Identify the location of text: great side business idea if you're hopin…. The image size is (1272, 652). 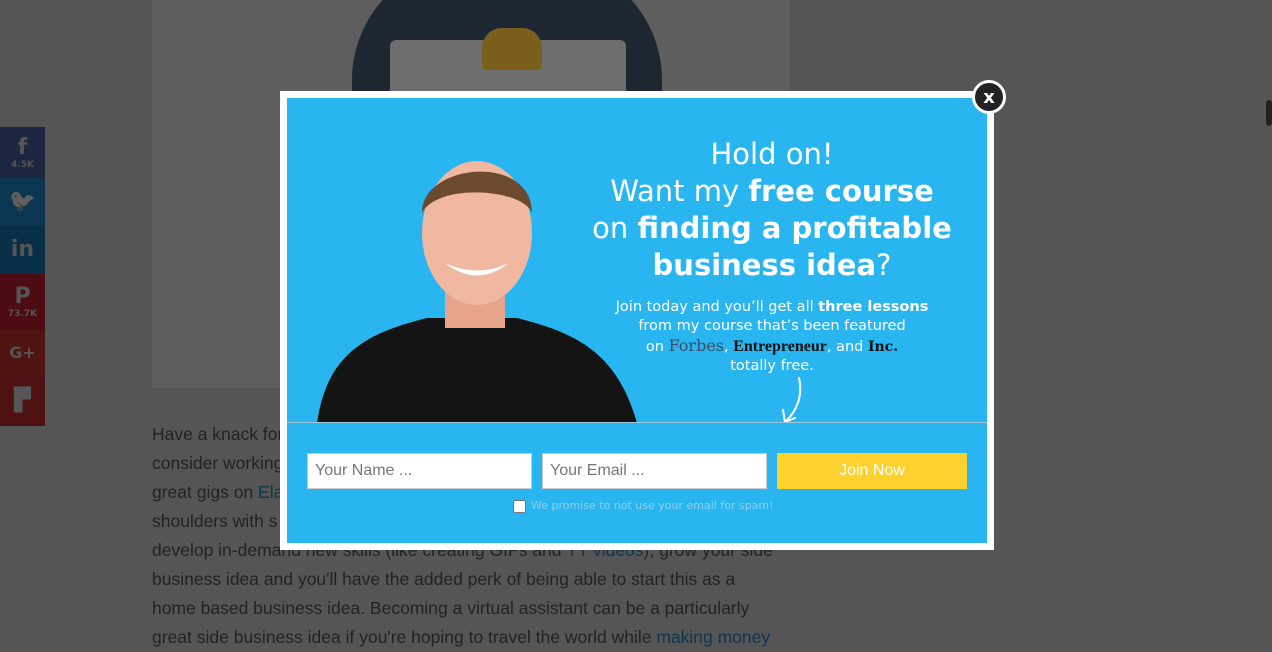
(404, 637).